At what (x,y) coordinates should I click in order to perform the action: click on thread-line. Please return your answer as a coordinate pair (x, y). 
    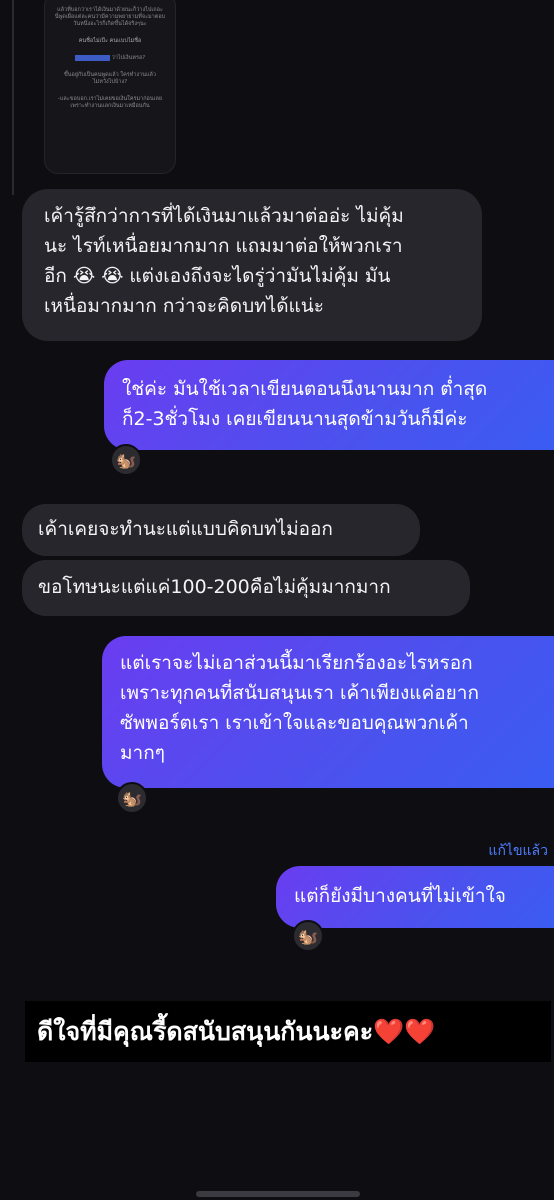
    Looking at the image, I should click on (13, 97).